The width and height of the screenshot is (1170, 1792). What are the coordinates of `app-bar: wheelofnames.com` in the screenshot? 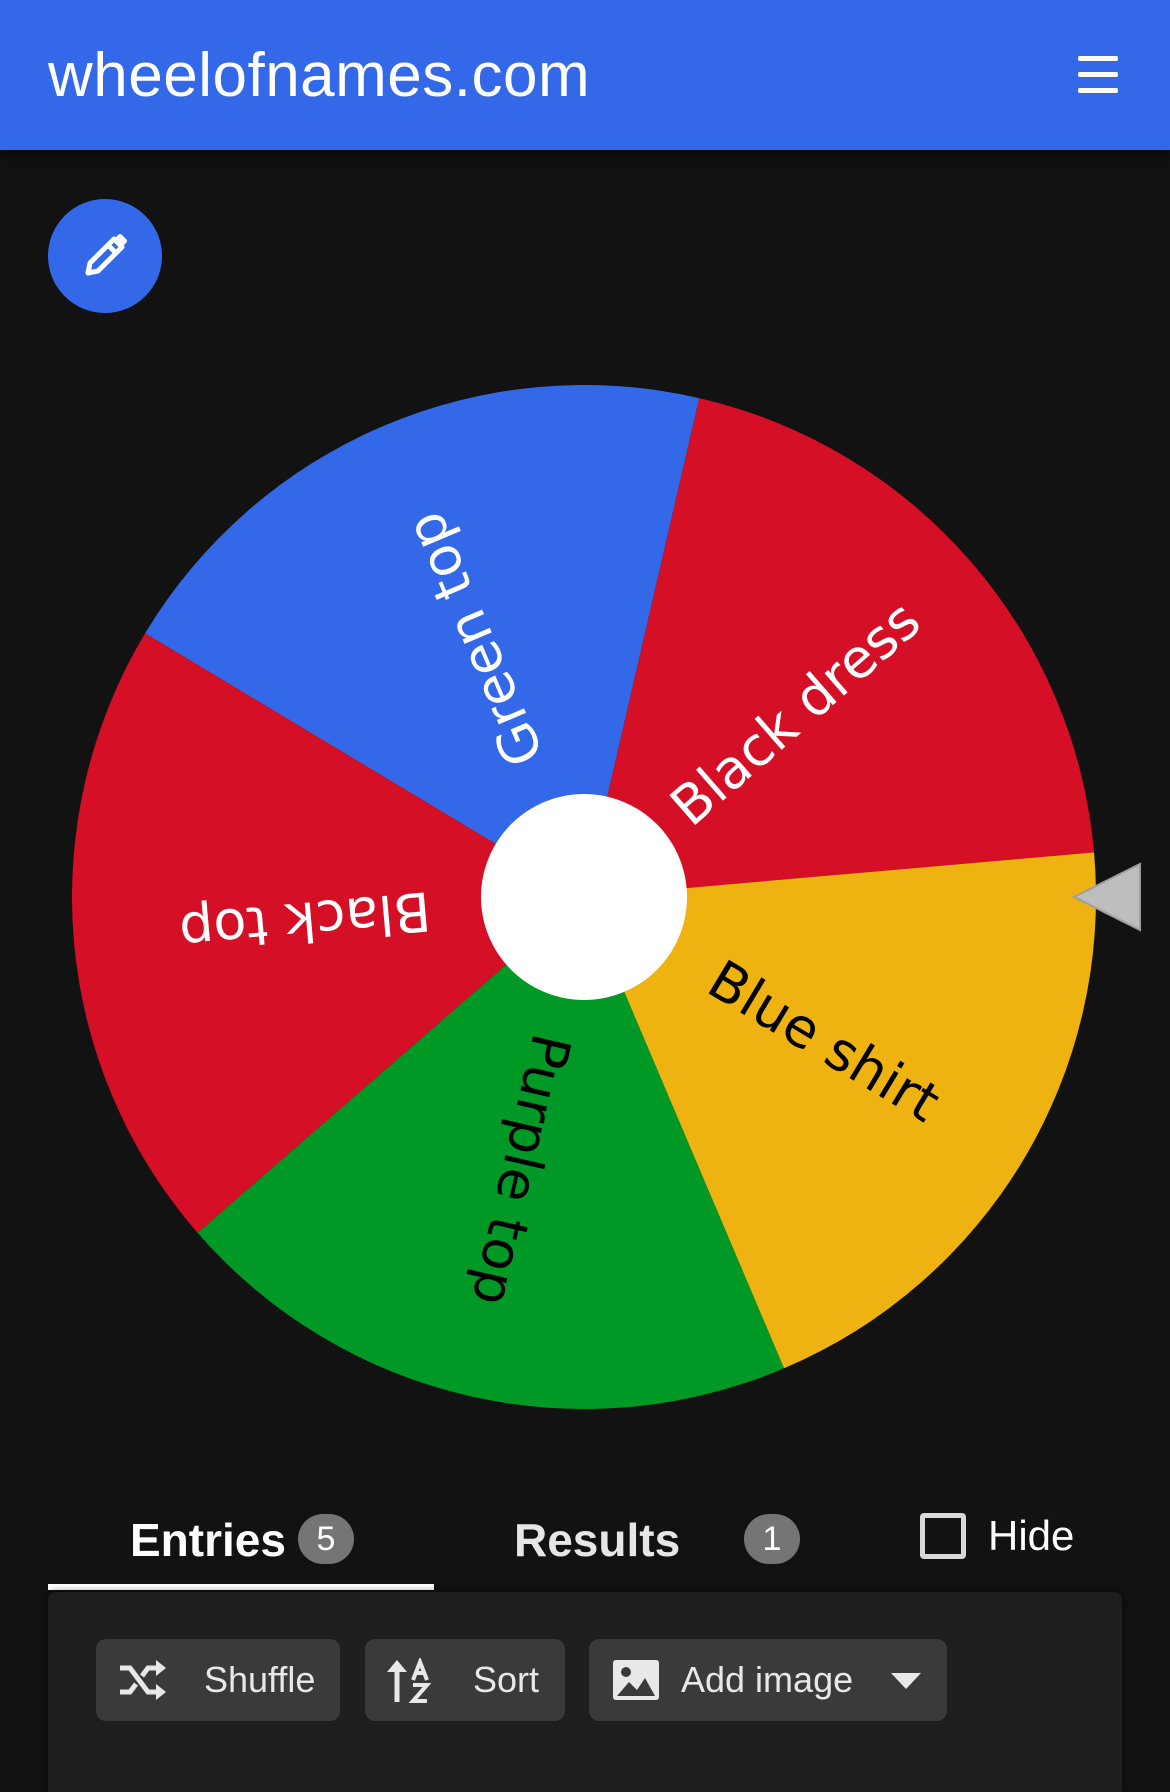 It's located at (585, 75).